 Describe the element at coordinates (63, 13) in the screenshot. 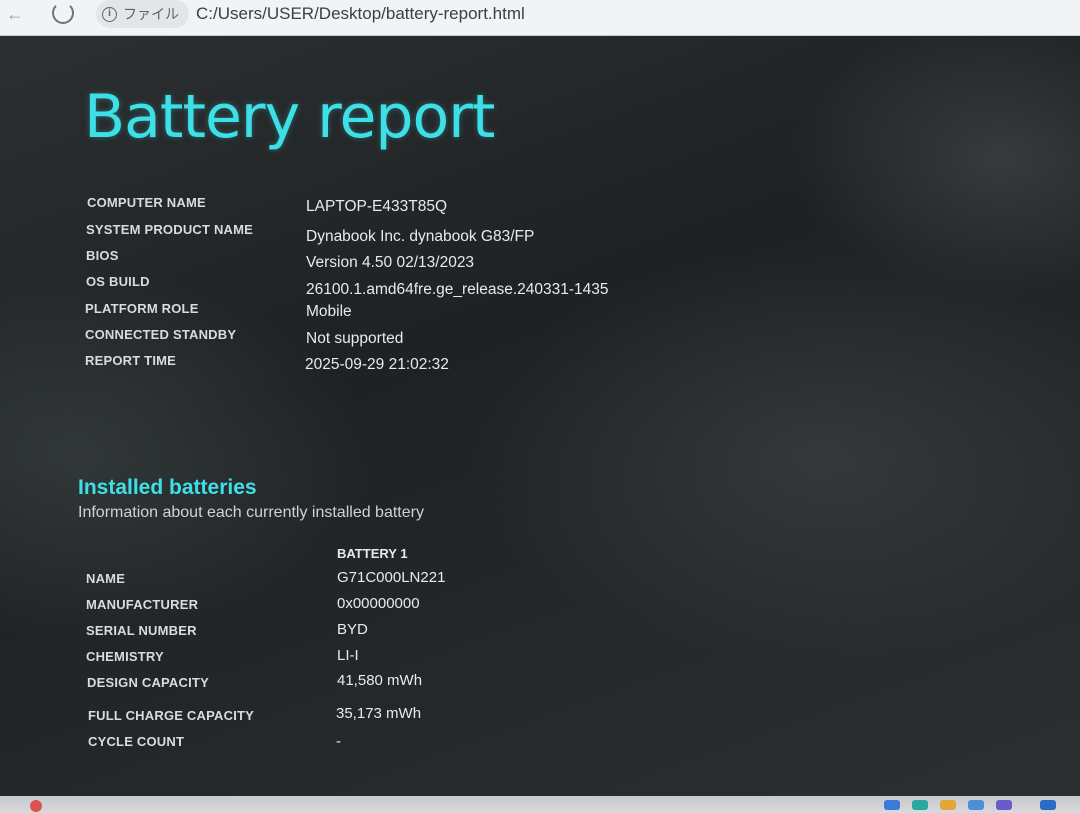

I see `reload-icon` at that location.